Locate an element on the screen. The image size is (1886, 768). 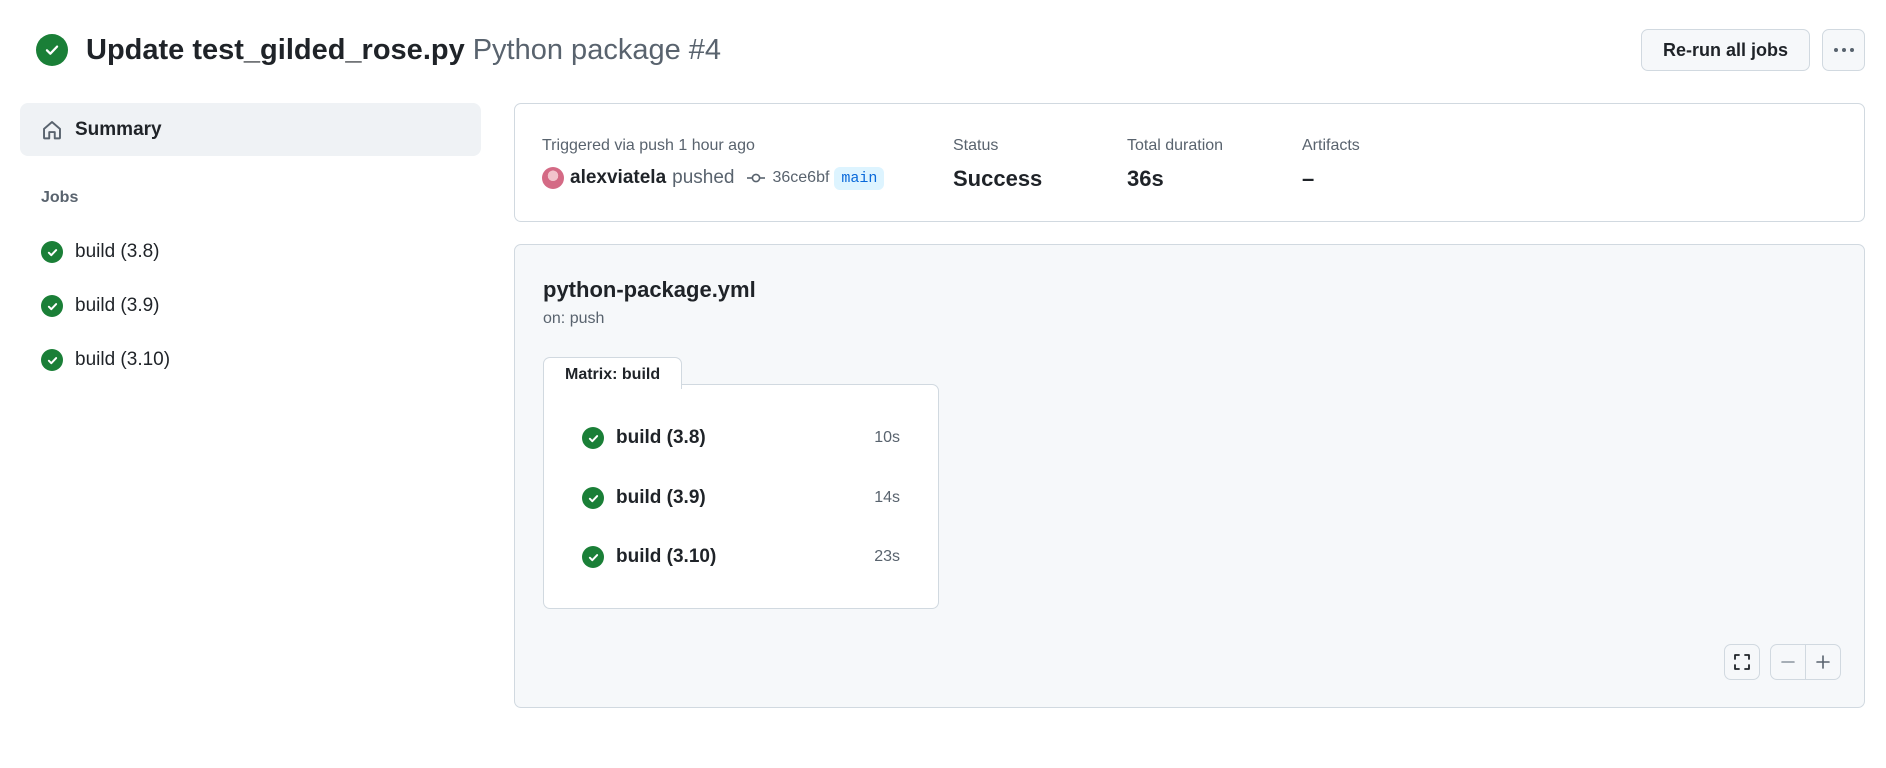
more-options-button is located at coordinates (1843, 50).